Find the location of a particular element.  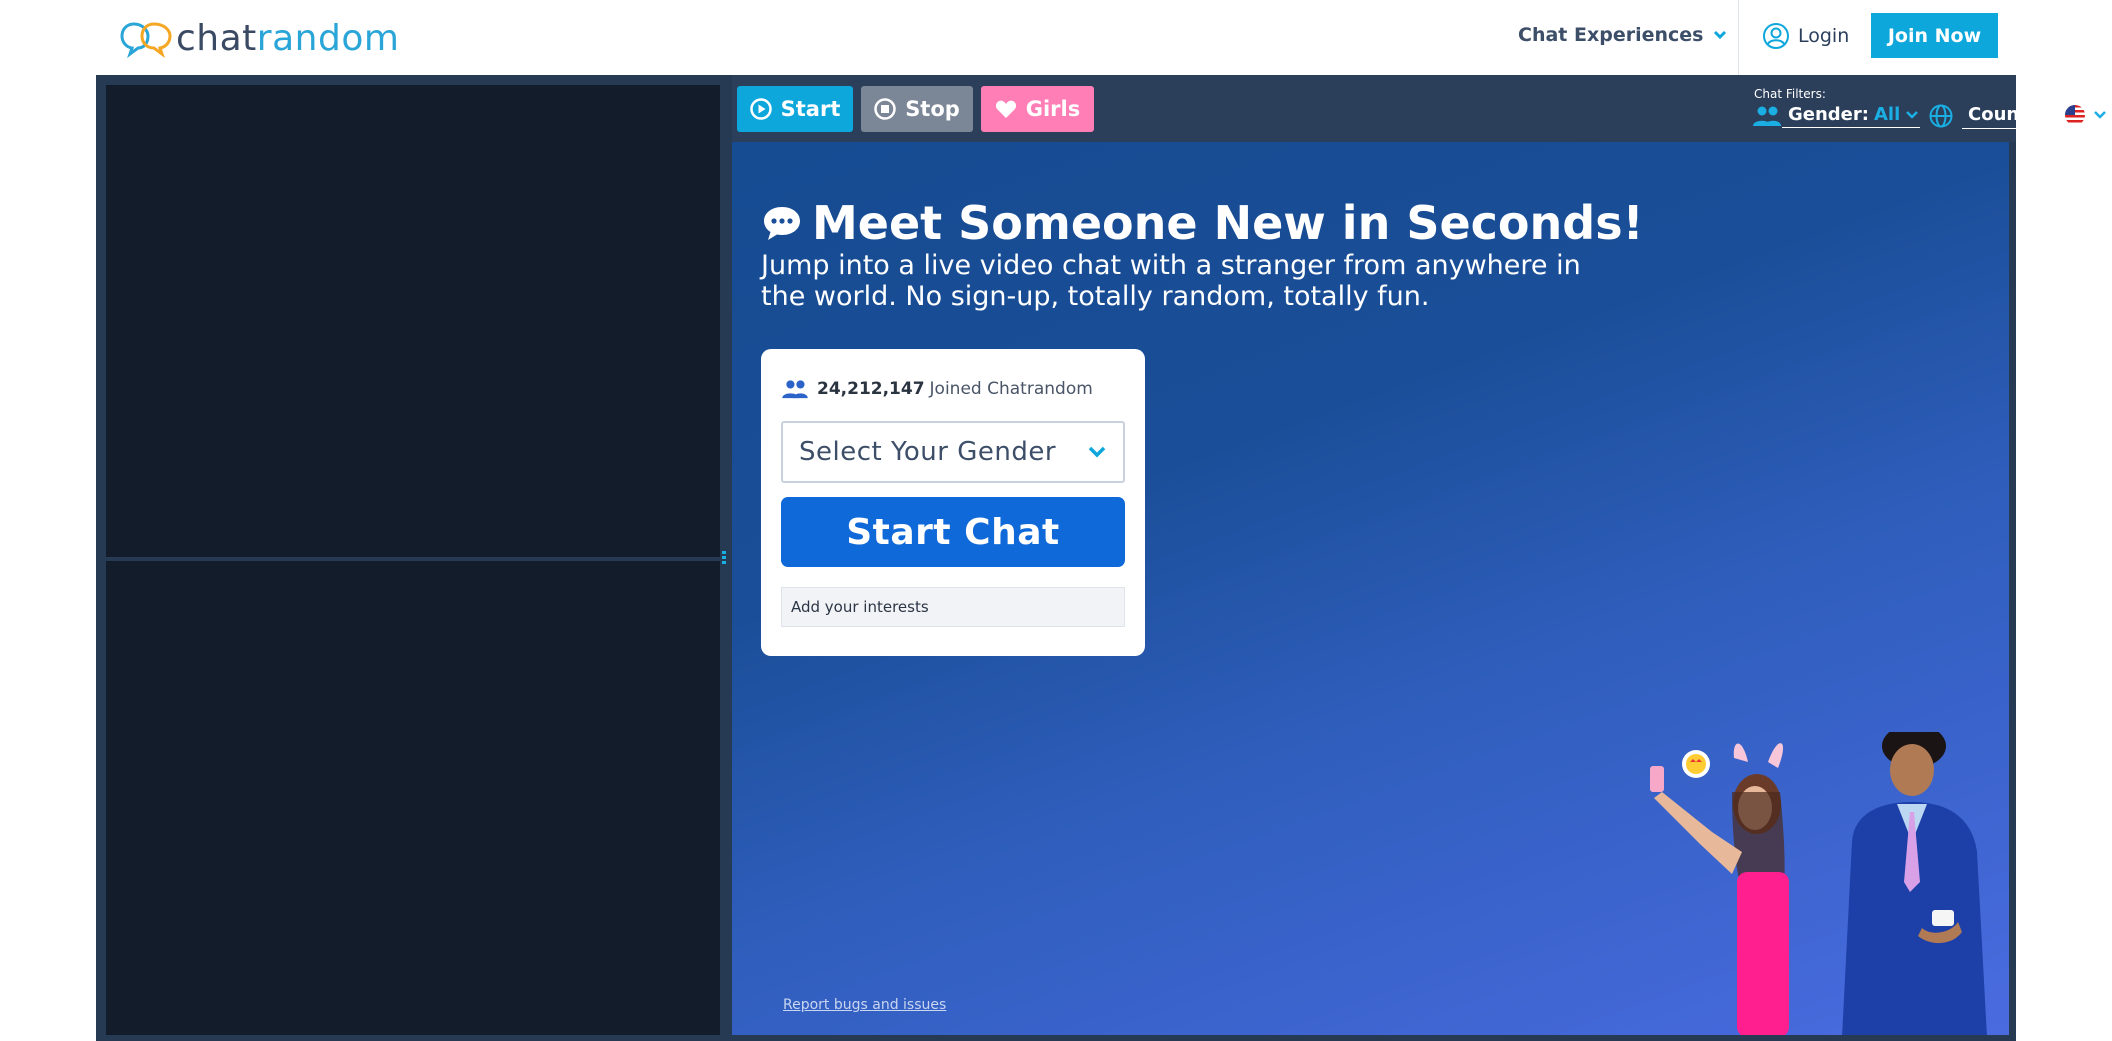

joined-counter: 24,212,147 Joined Chatrandom is located at coordinates (937, 389).